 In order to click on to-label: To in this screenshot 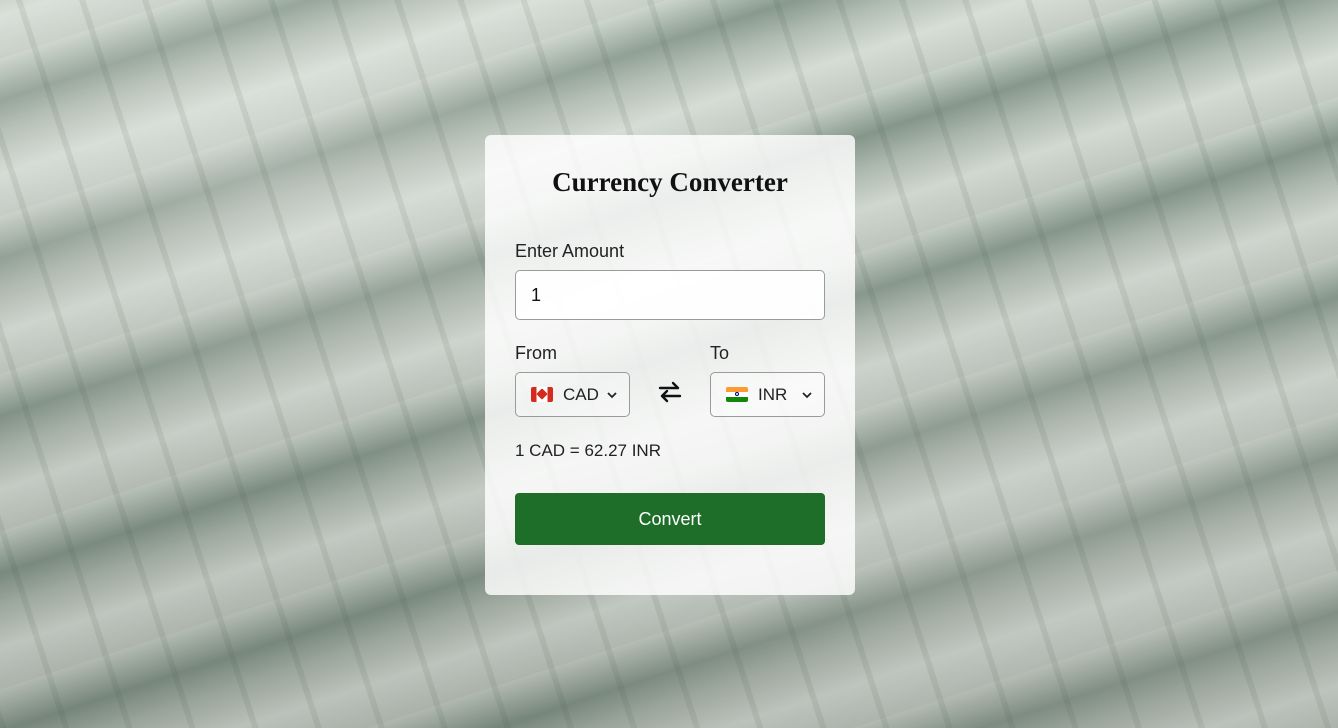, I will do `click(720, 353)`.